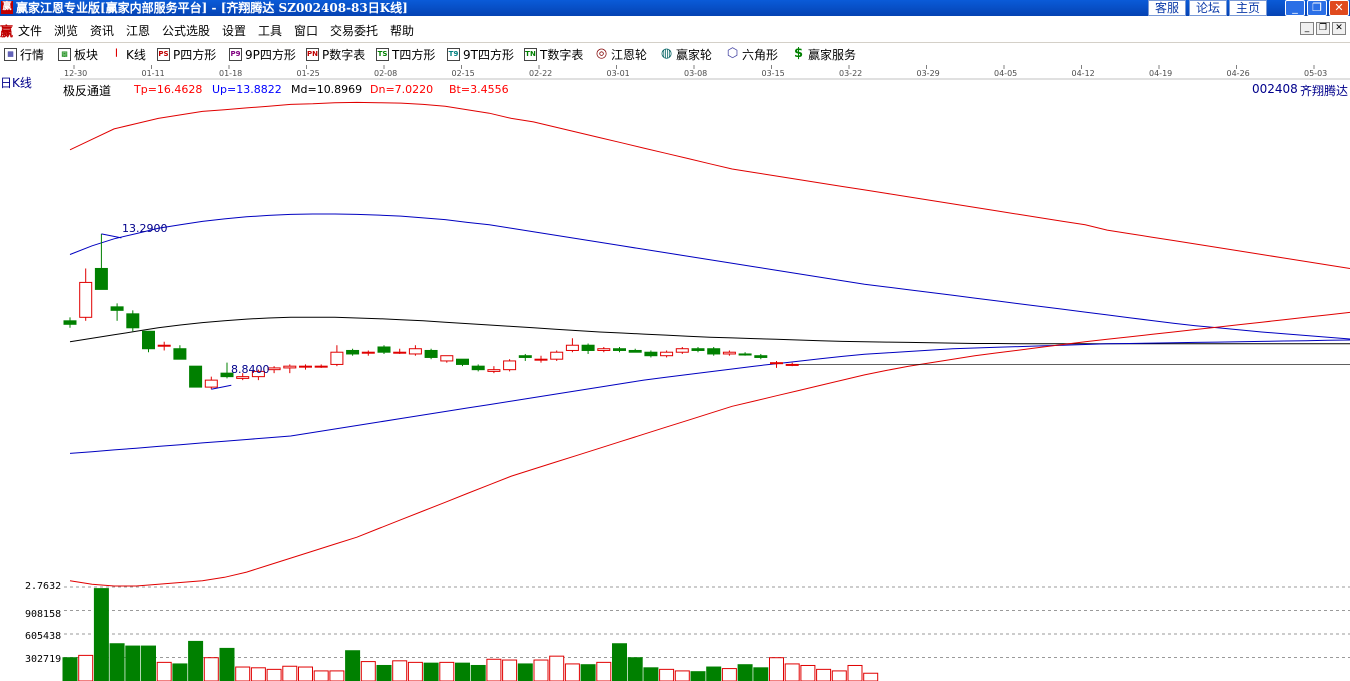  I want to click on tool-p-number: PN P数字表, so click(335, 54).